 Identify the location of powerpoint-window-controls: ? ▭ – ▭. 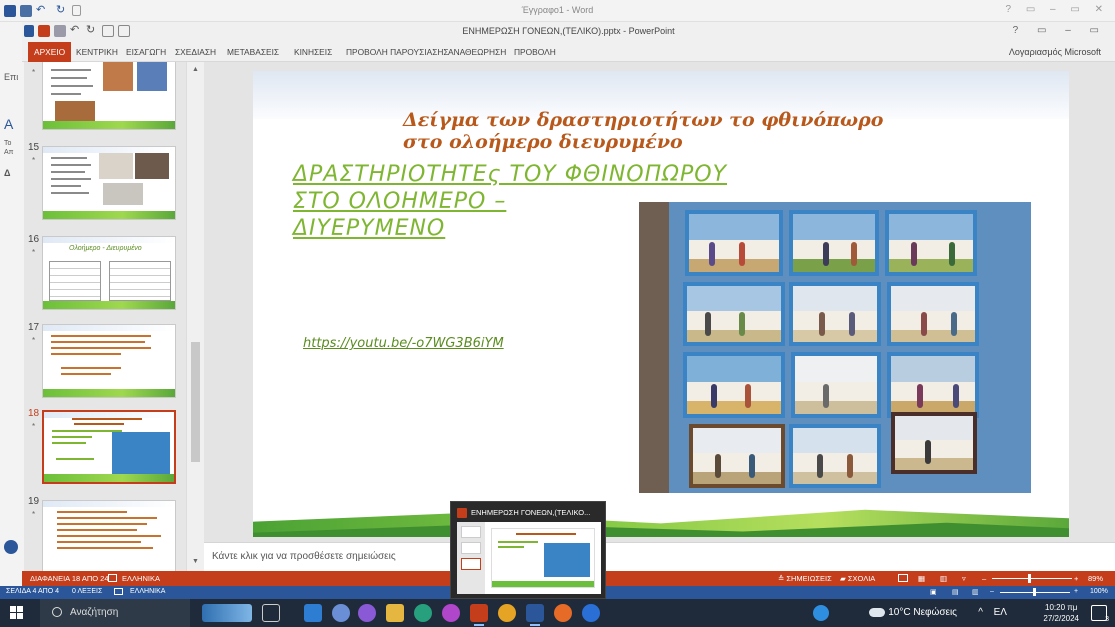
(1060, 30).